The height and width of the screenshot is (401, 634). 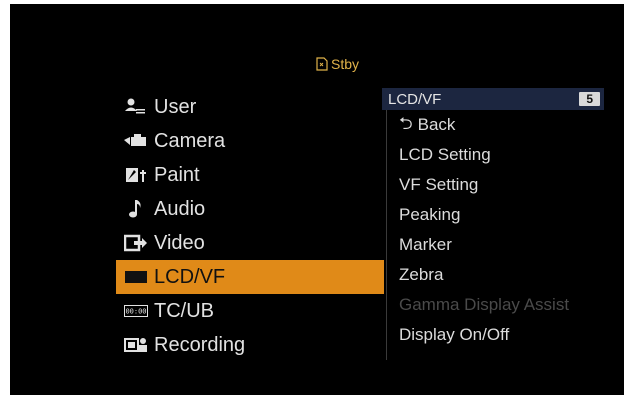 I want to click on submenu-item-label: Gamma Display Assist, so click(x=484, y=304).